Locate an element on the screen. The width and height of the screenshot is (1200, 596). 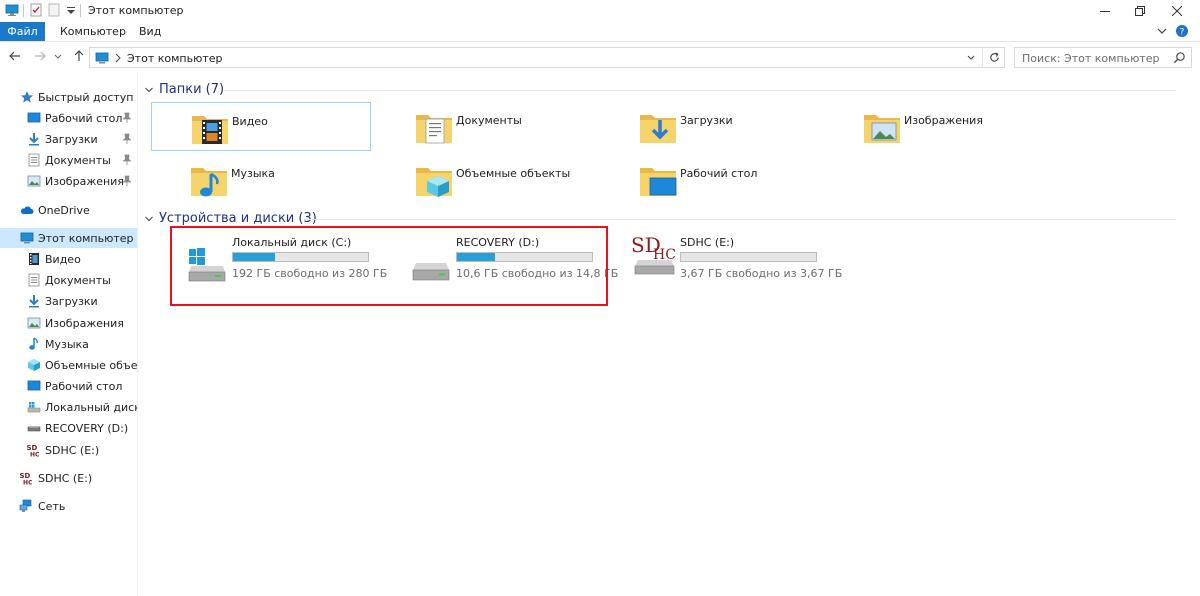
back-arrow-icon is located at coordinates (15, 56).